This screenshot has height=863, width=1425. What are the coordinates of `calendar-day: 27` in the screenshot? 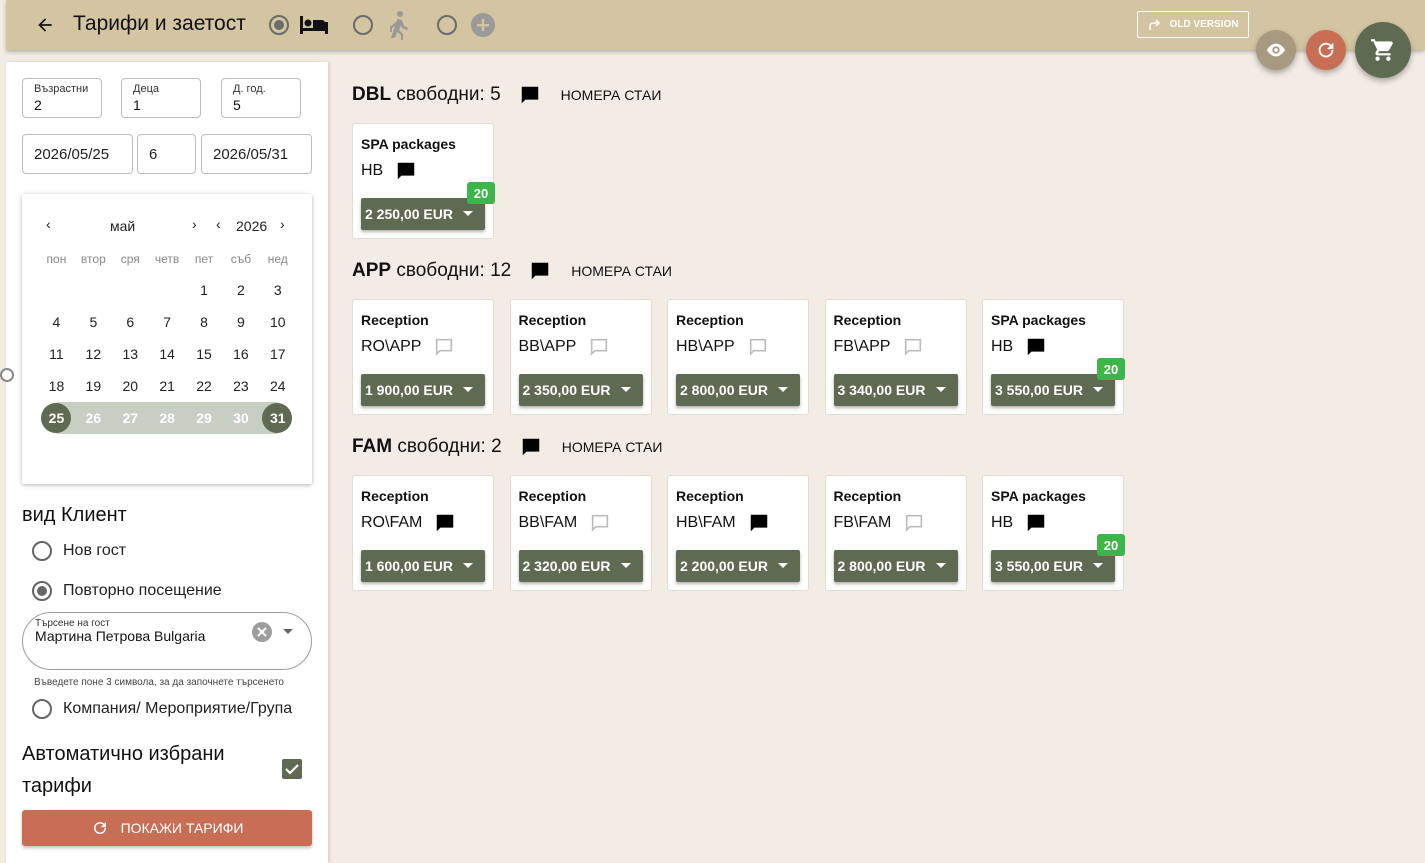 It's located at (130, 418).